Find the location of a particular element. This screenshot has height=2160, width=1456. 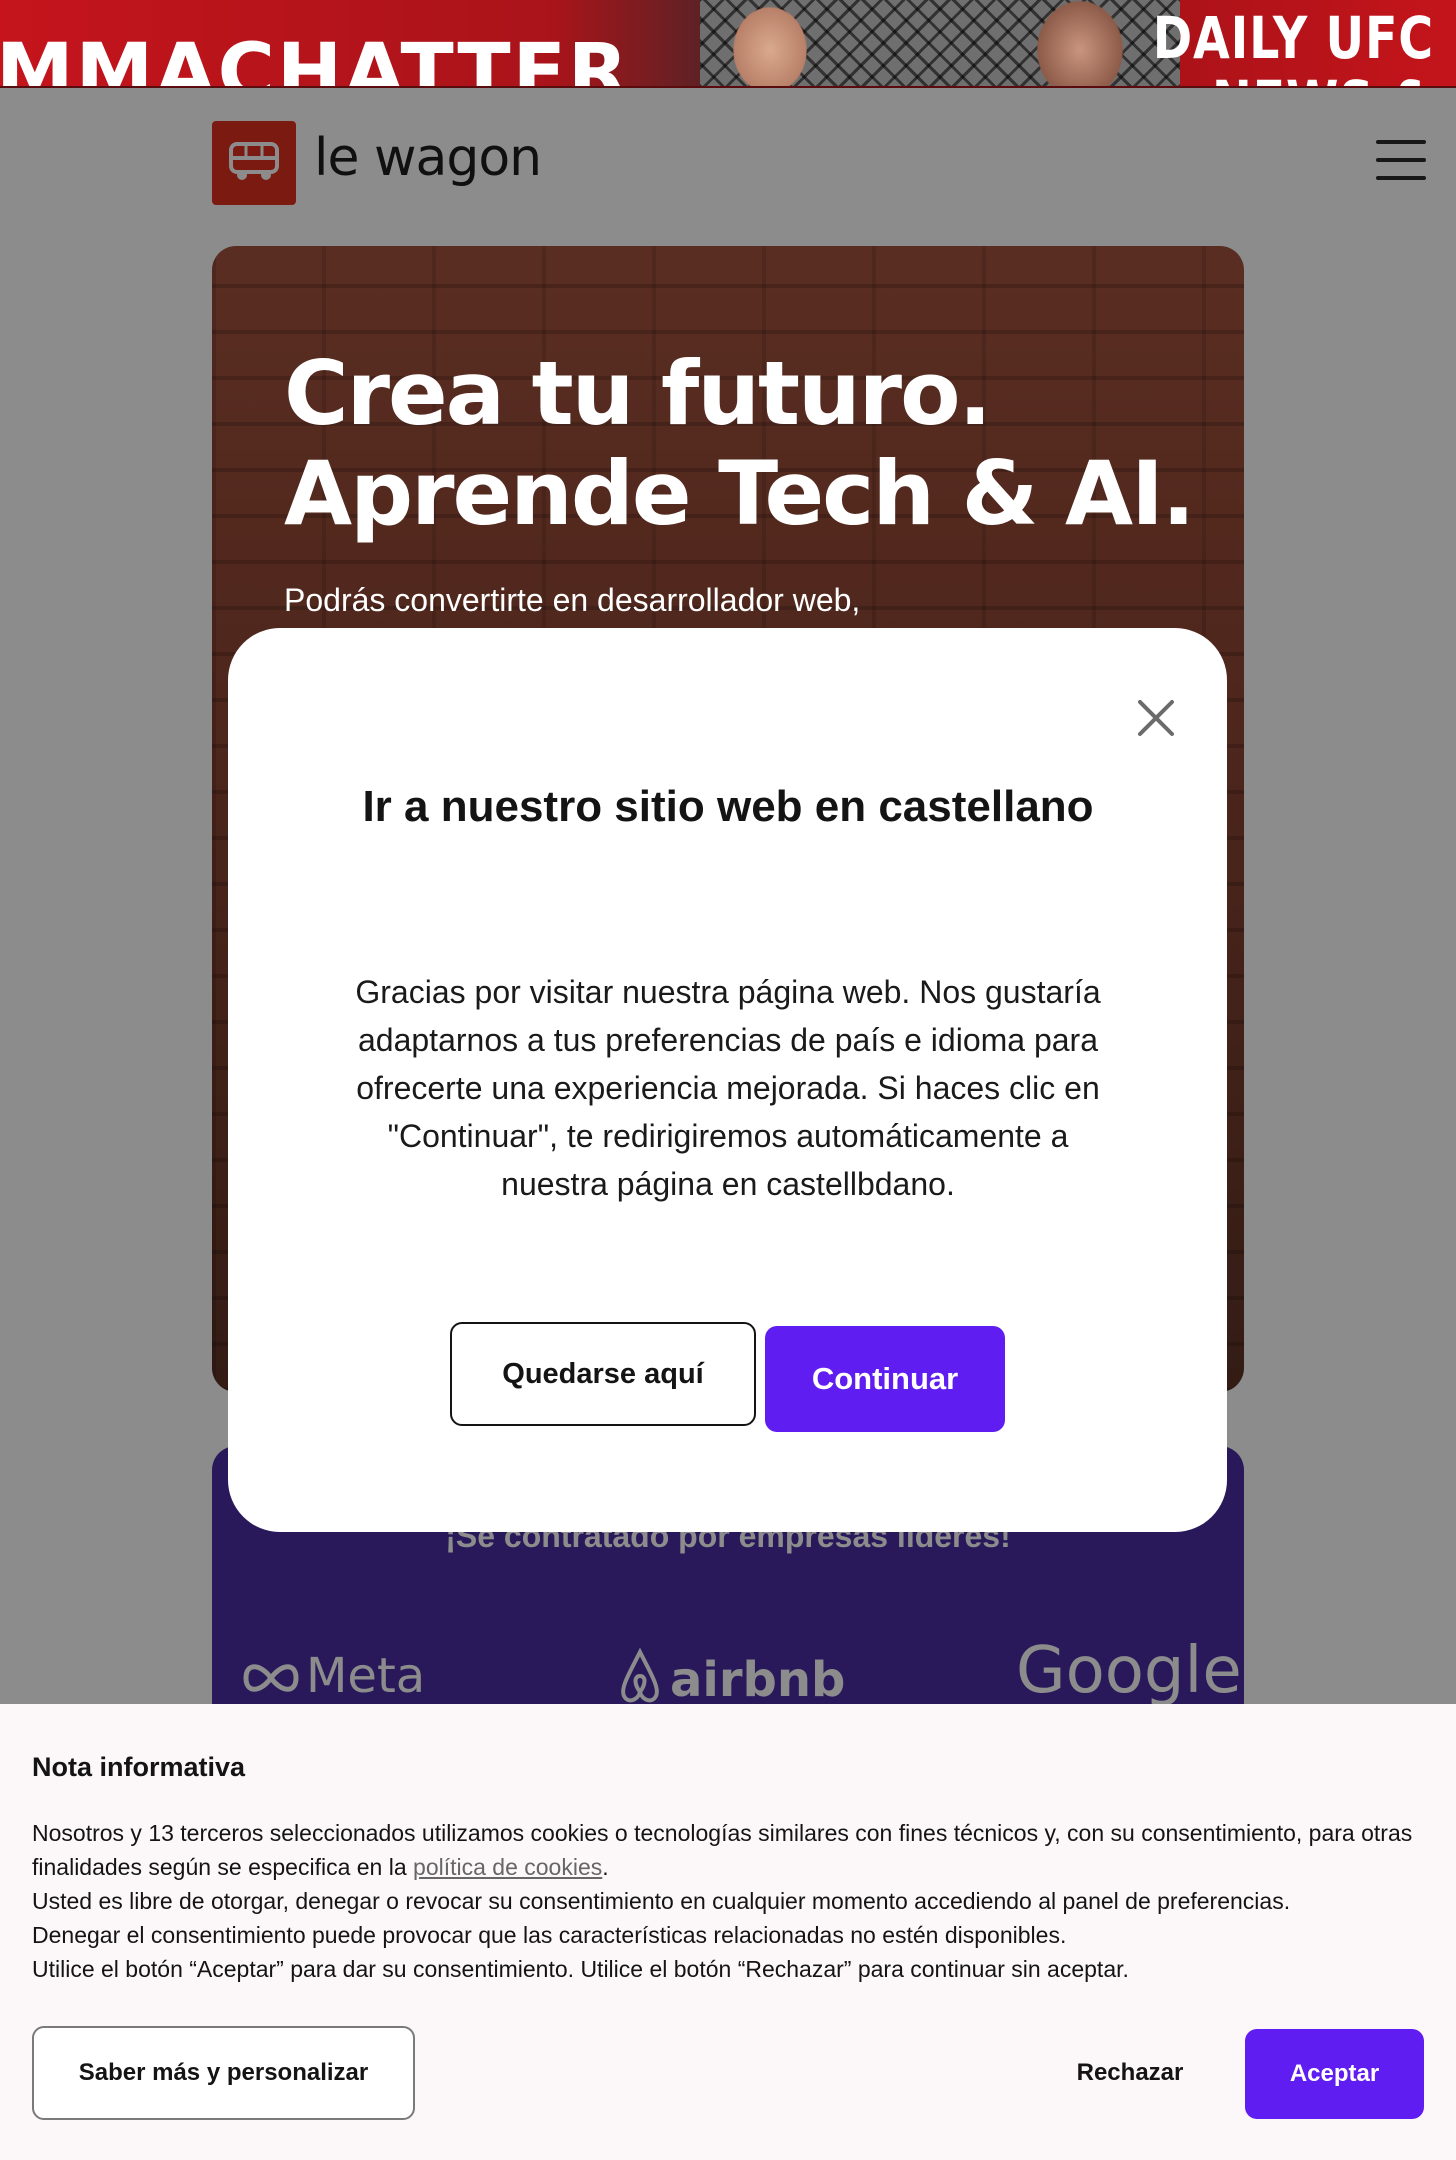

continue-button: Continuar is located at coordinates (885, 1379).